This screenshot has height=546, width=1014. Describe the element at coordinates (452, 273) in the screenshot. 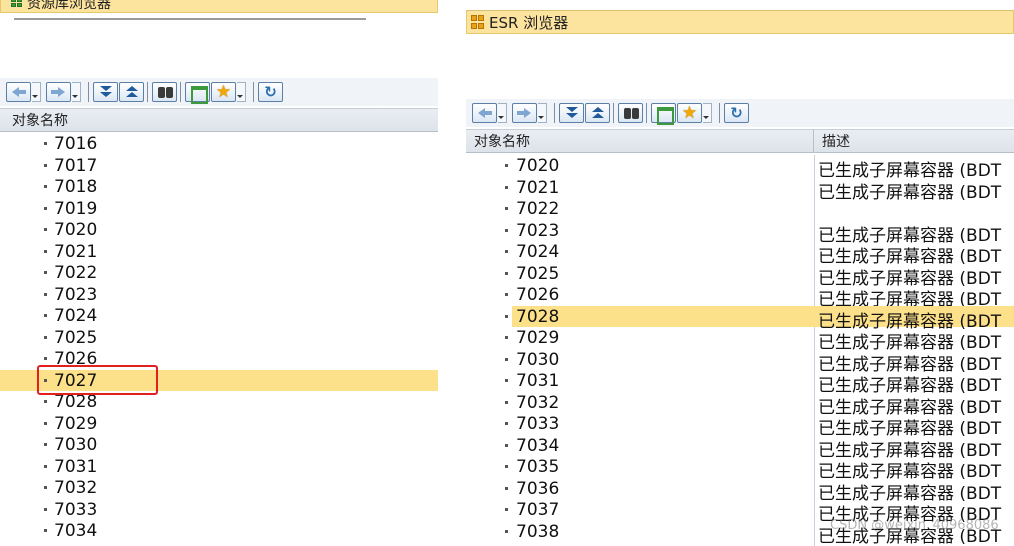

I see `panel-gutter` at that location.